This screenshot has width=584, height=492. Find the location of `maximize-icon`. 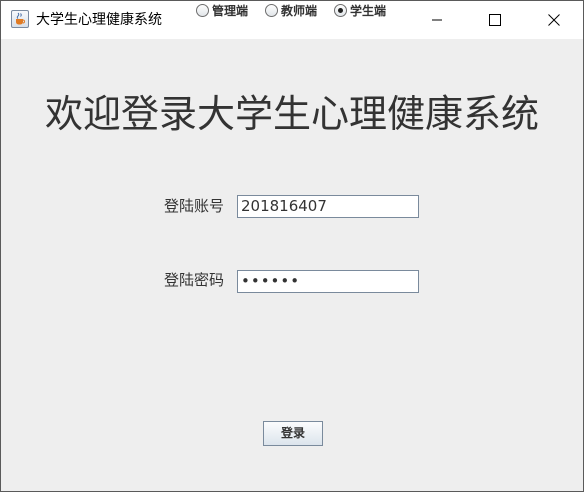

maximize-icon is located at coordinates (495, 20).